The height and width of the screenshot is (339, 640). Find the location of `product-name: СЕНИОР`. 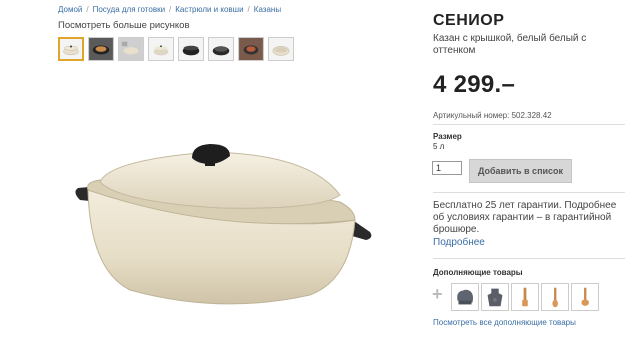

product-name: СЕНИОР is located at coordinates (469, 20).